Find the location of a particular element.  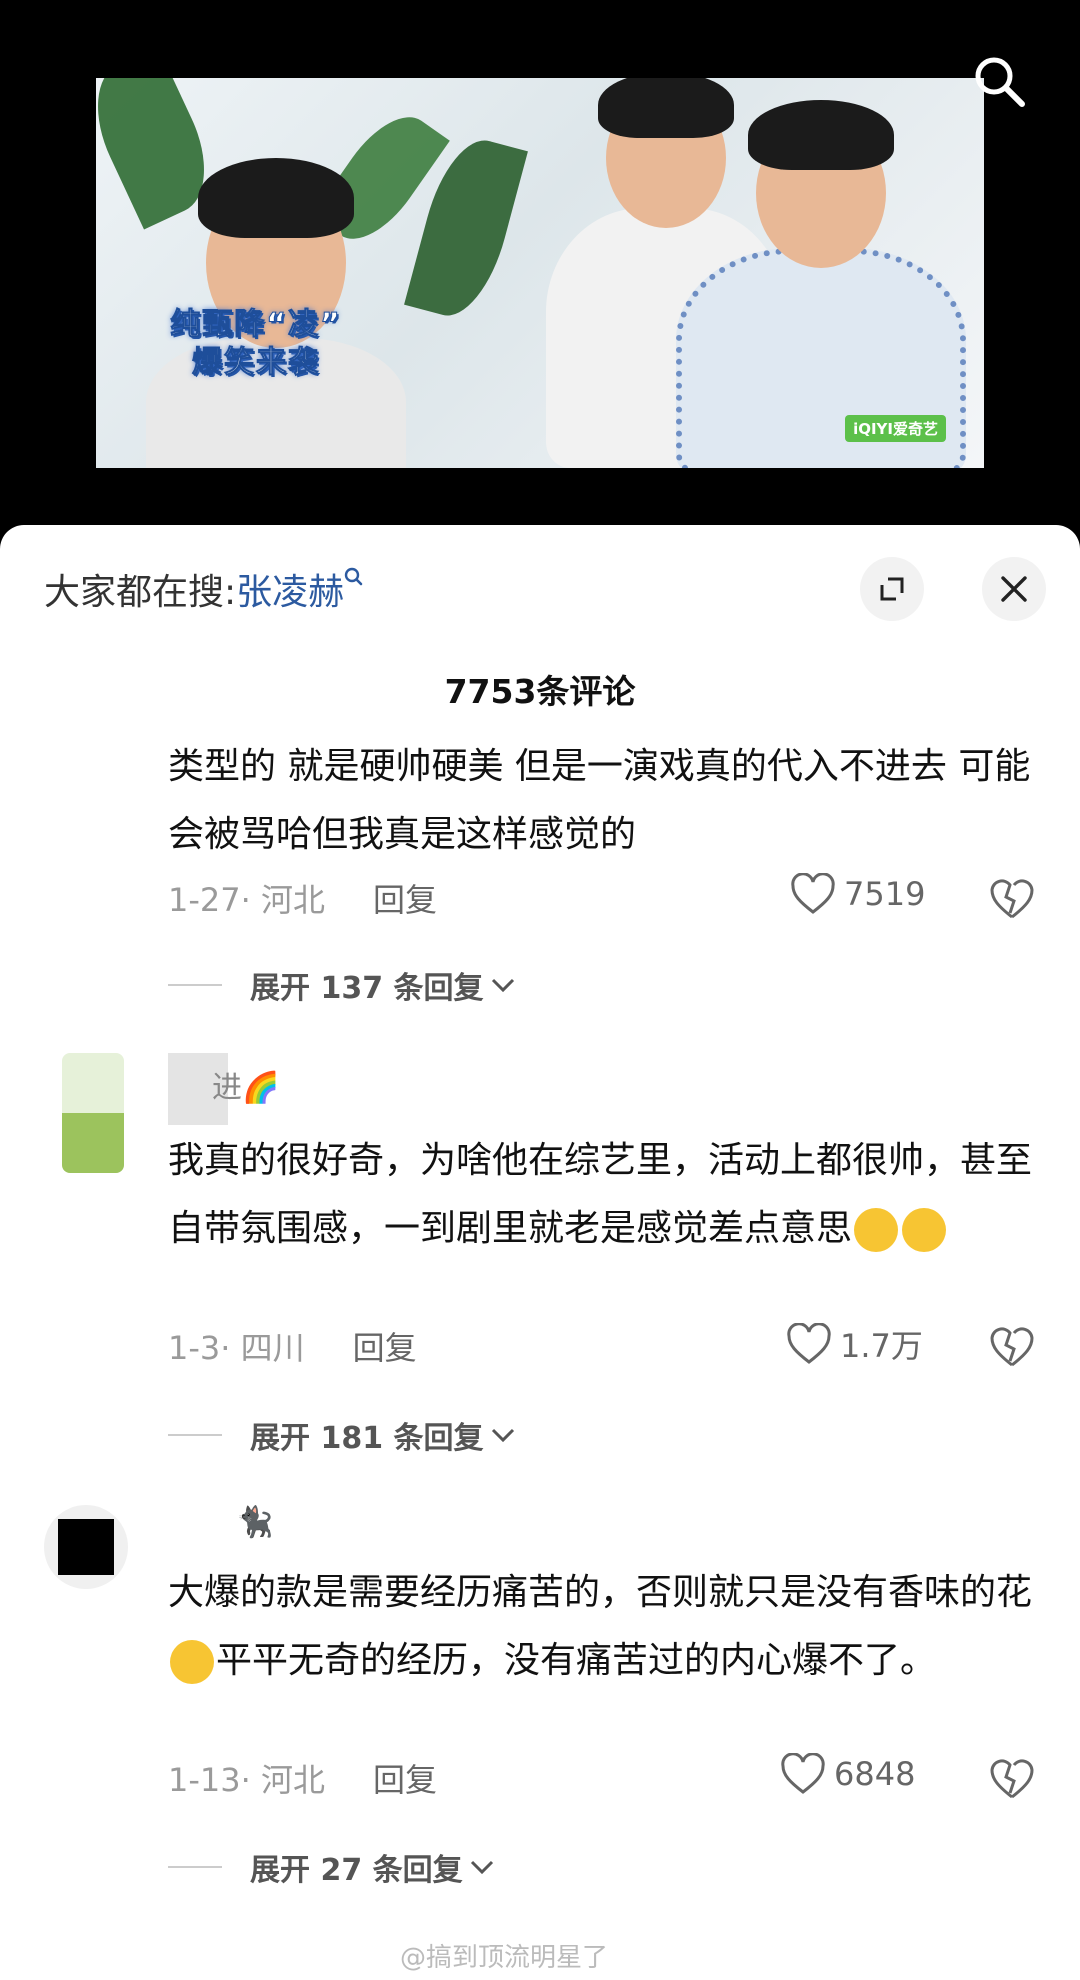

search-icon is located at coordinates (1000, 82).